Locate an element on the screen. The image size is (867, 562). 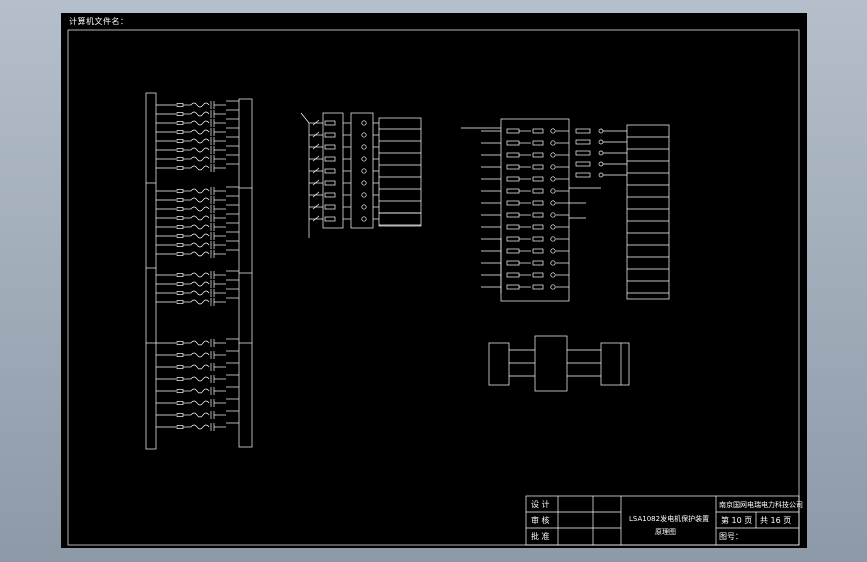
design-label: 设 计 is located at coordinates (540, 504).